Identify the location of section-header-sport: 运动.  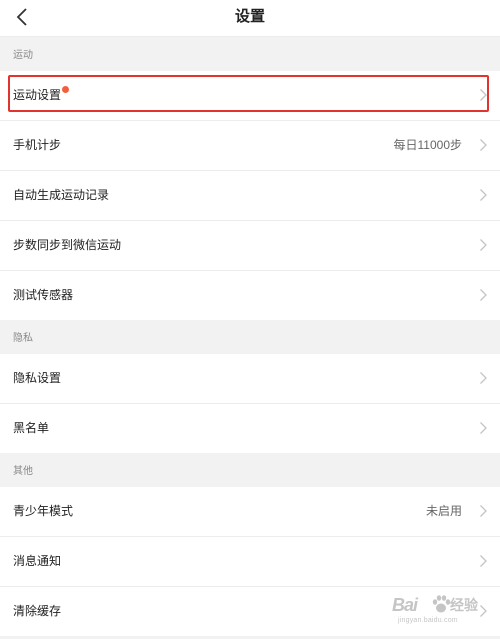
(250, 54).